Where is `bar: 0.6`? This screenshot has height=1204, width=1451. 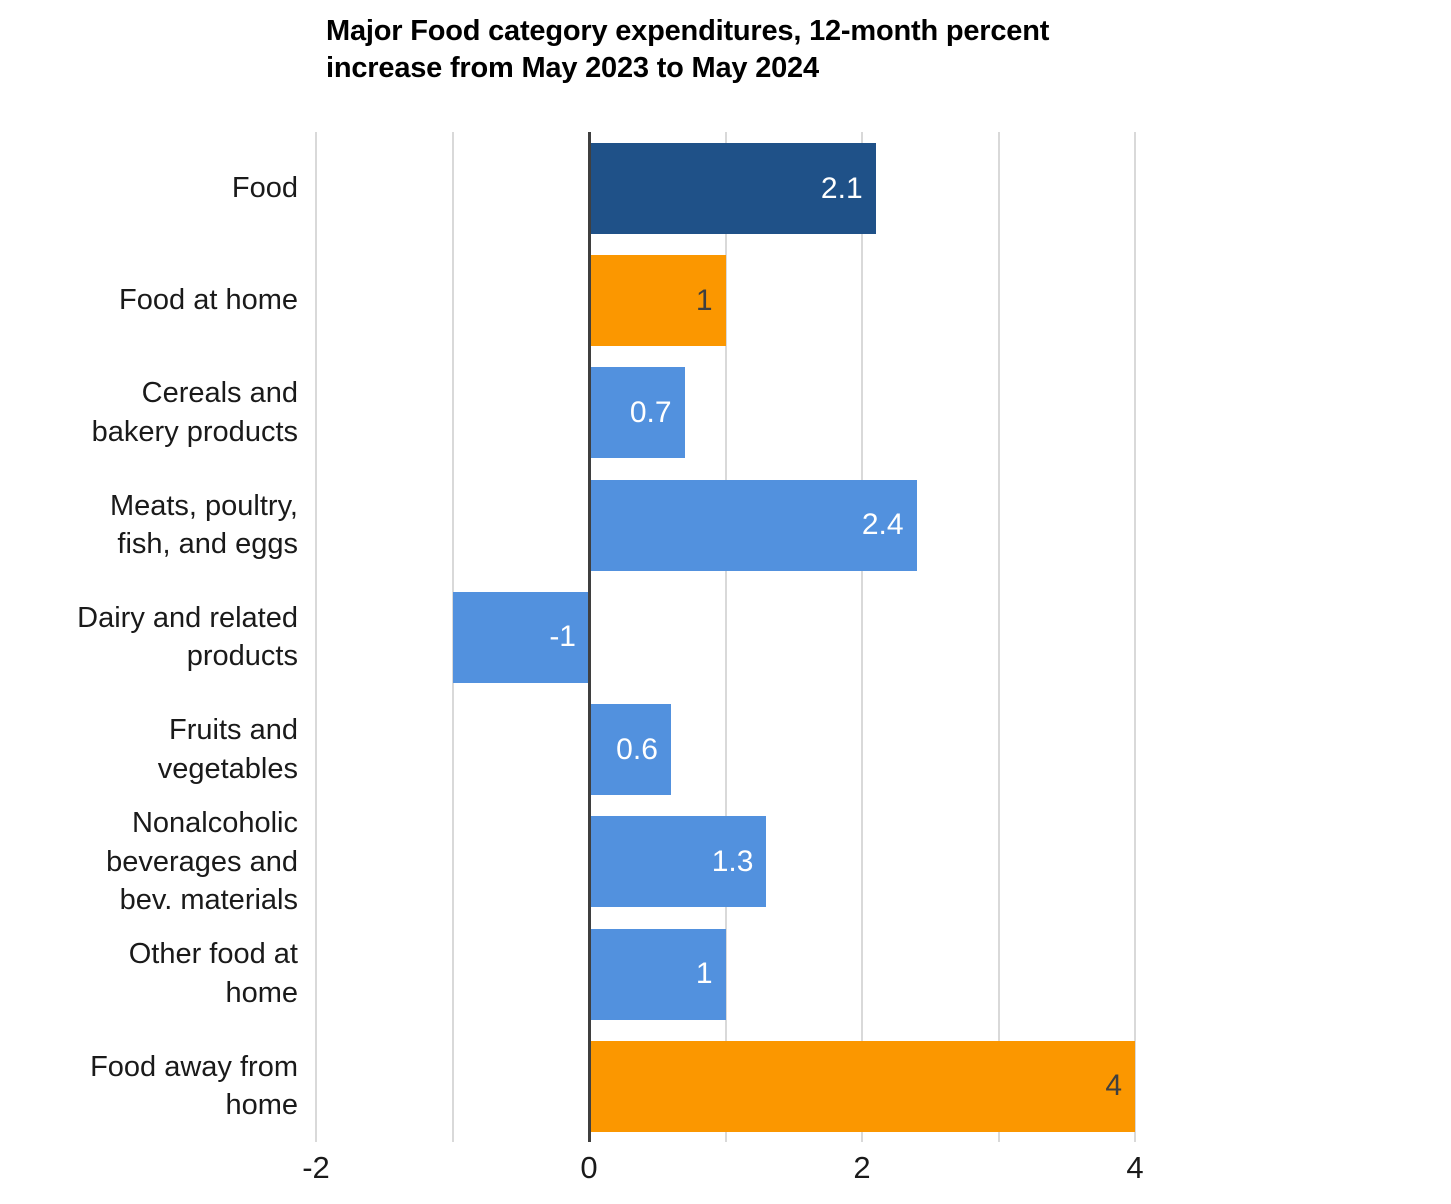 bar: 0.6 is located at coordinates (630, 750).